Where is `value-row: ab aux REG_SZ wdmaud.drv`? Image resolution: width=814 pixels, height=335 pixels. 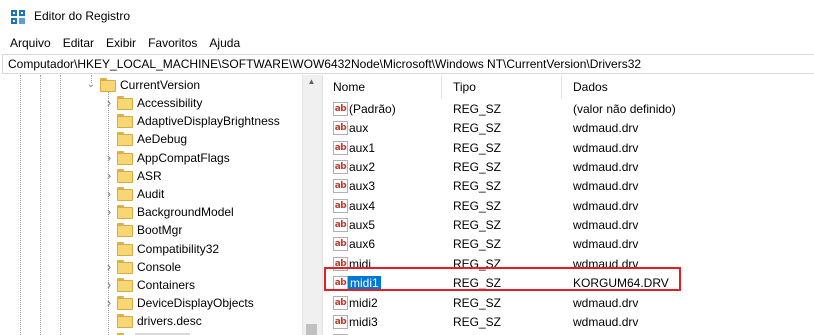 value-row: ab aux REG_SZ wdmaud.drv is located at coordinates (569, 128).